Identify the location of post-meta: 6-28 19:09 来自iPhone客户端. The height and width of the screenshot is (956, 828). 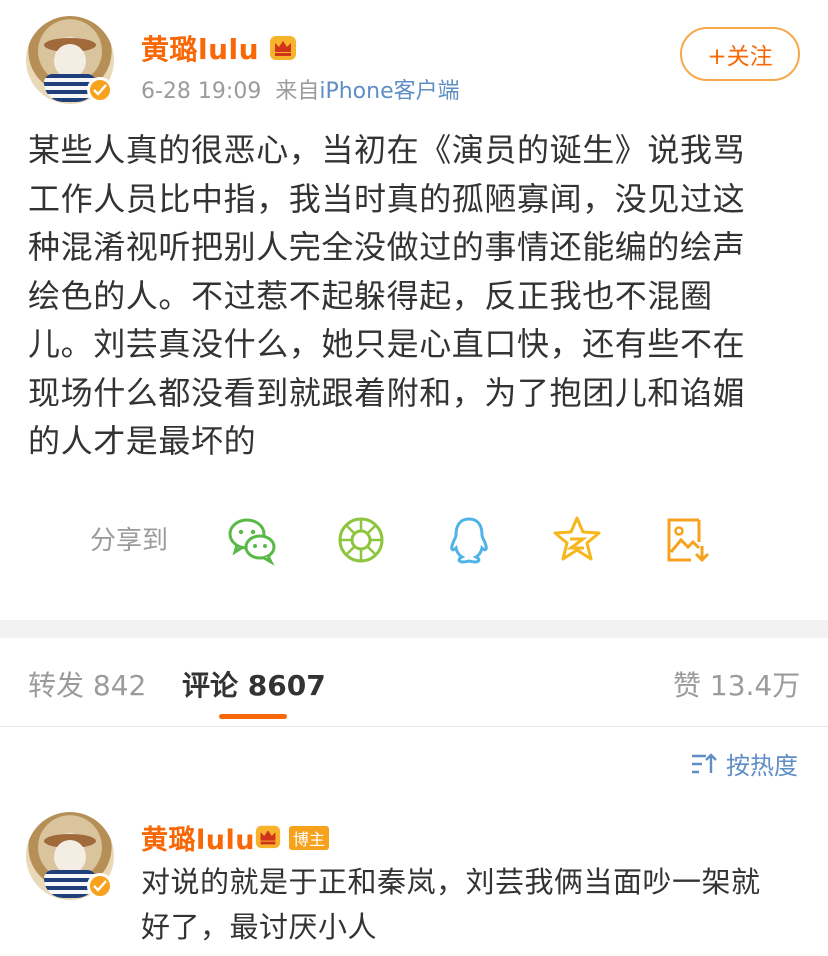
(300, 89).